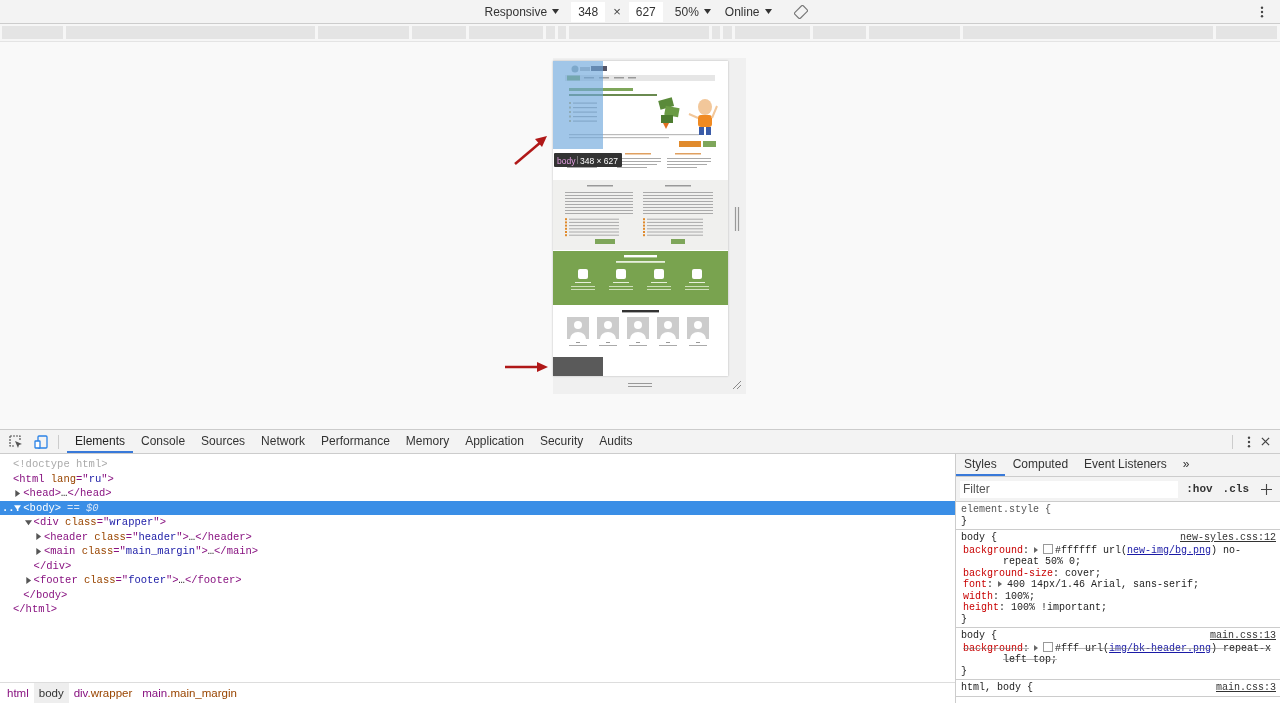 Image resolution: width=1280 pixels, height=703 pixels. Describe the element at coordinates (587, 160) in the screenshot. I see `inspect-tooltip: body 348 × 627` at that location.